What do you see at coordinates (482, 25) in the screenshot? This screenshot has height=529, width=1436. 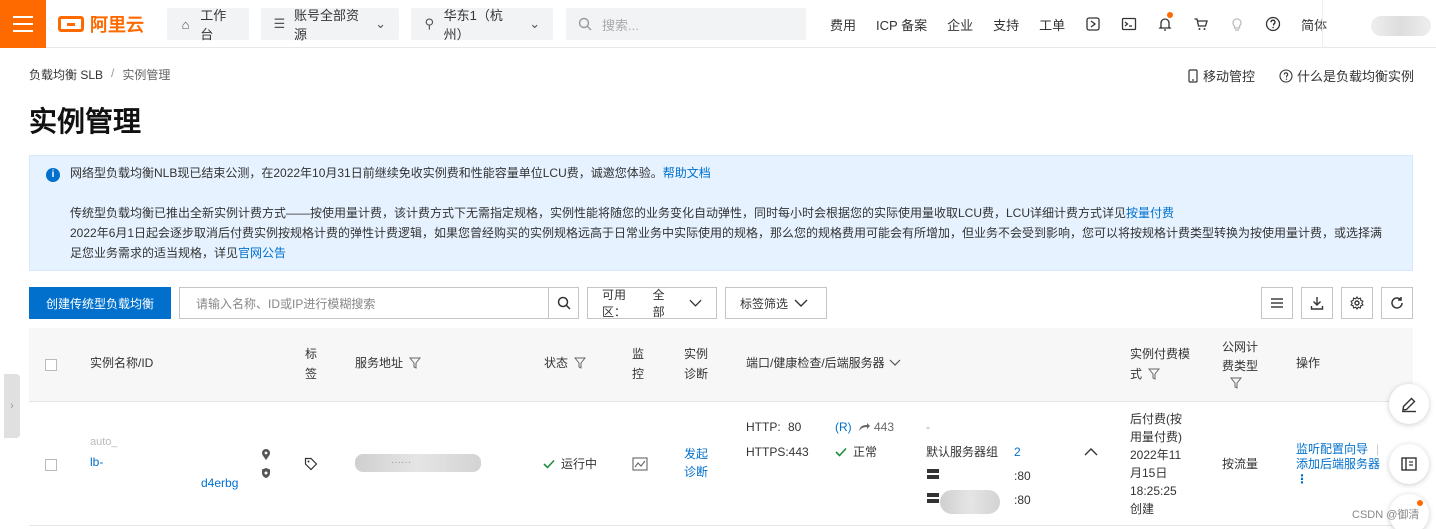 I see `region-dropdown: ⚲ 华东1（杭州） ⌄` at bounding box center [482, 25].